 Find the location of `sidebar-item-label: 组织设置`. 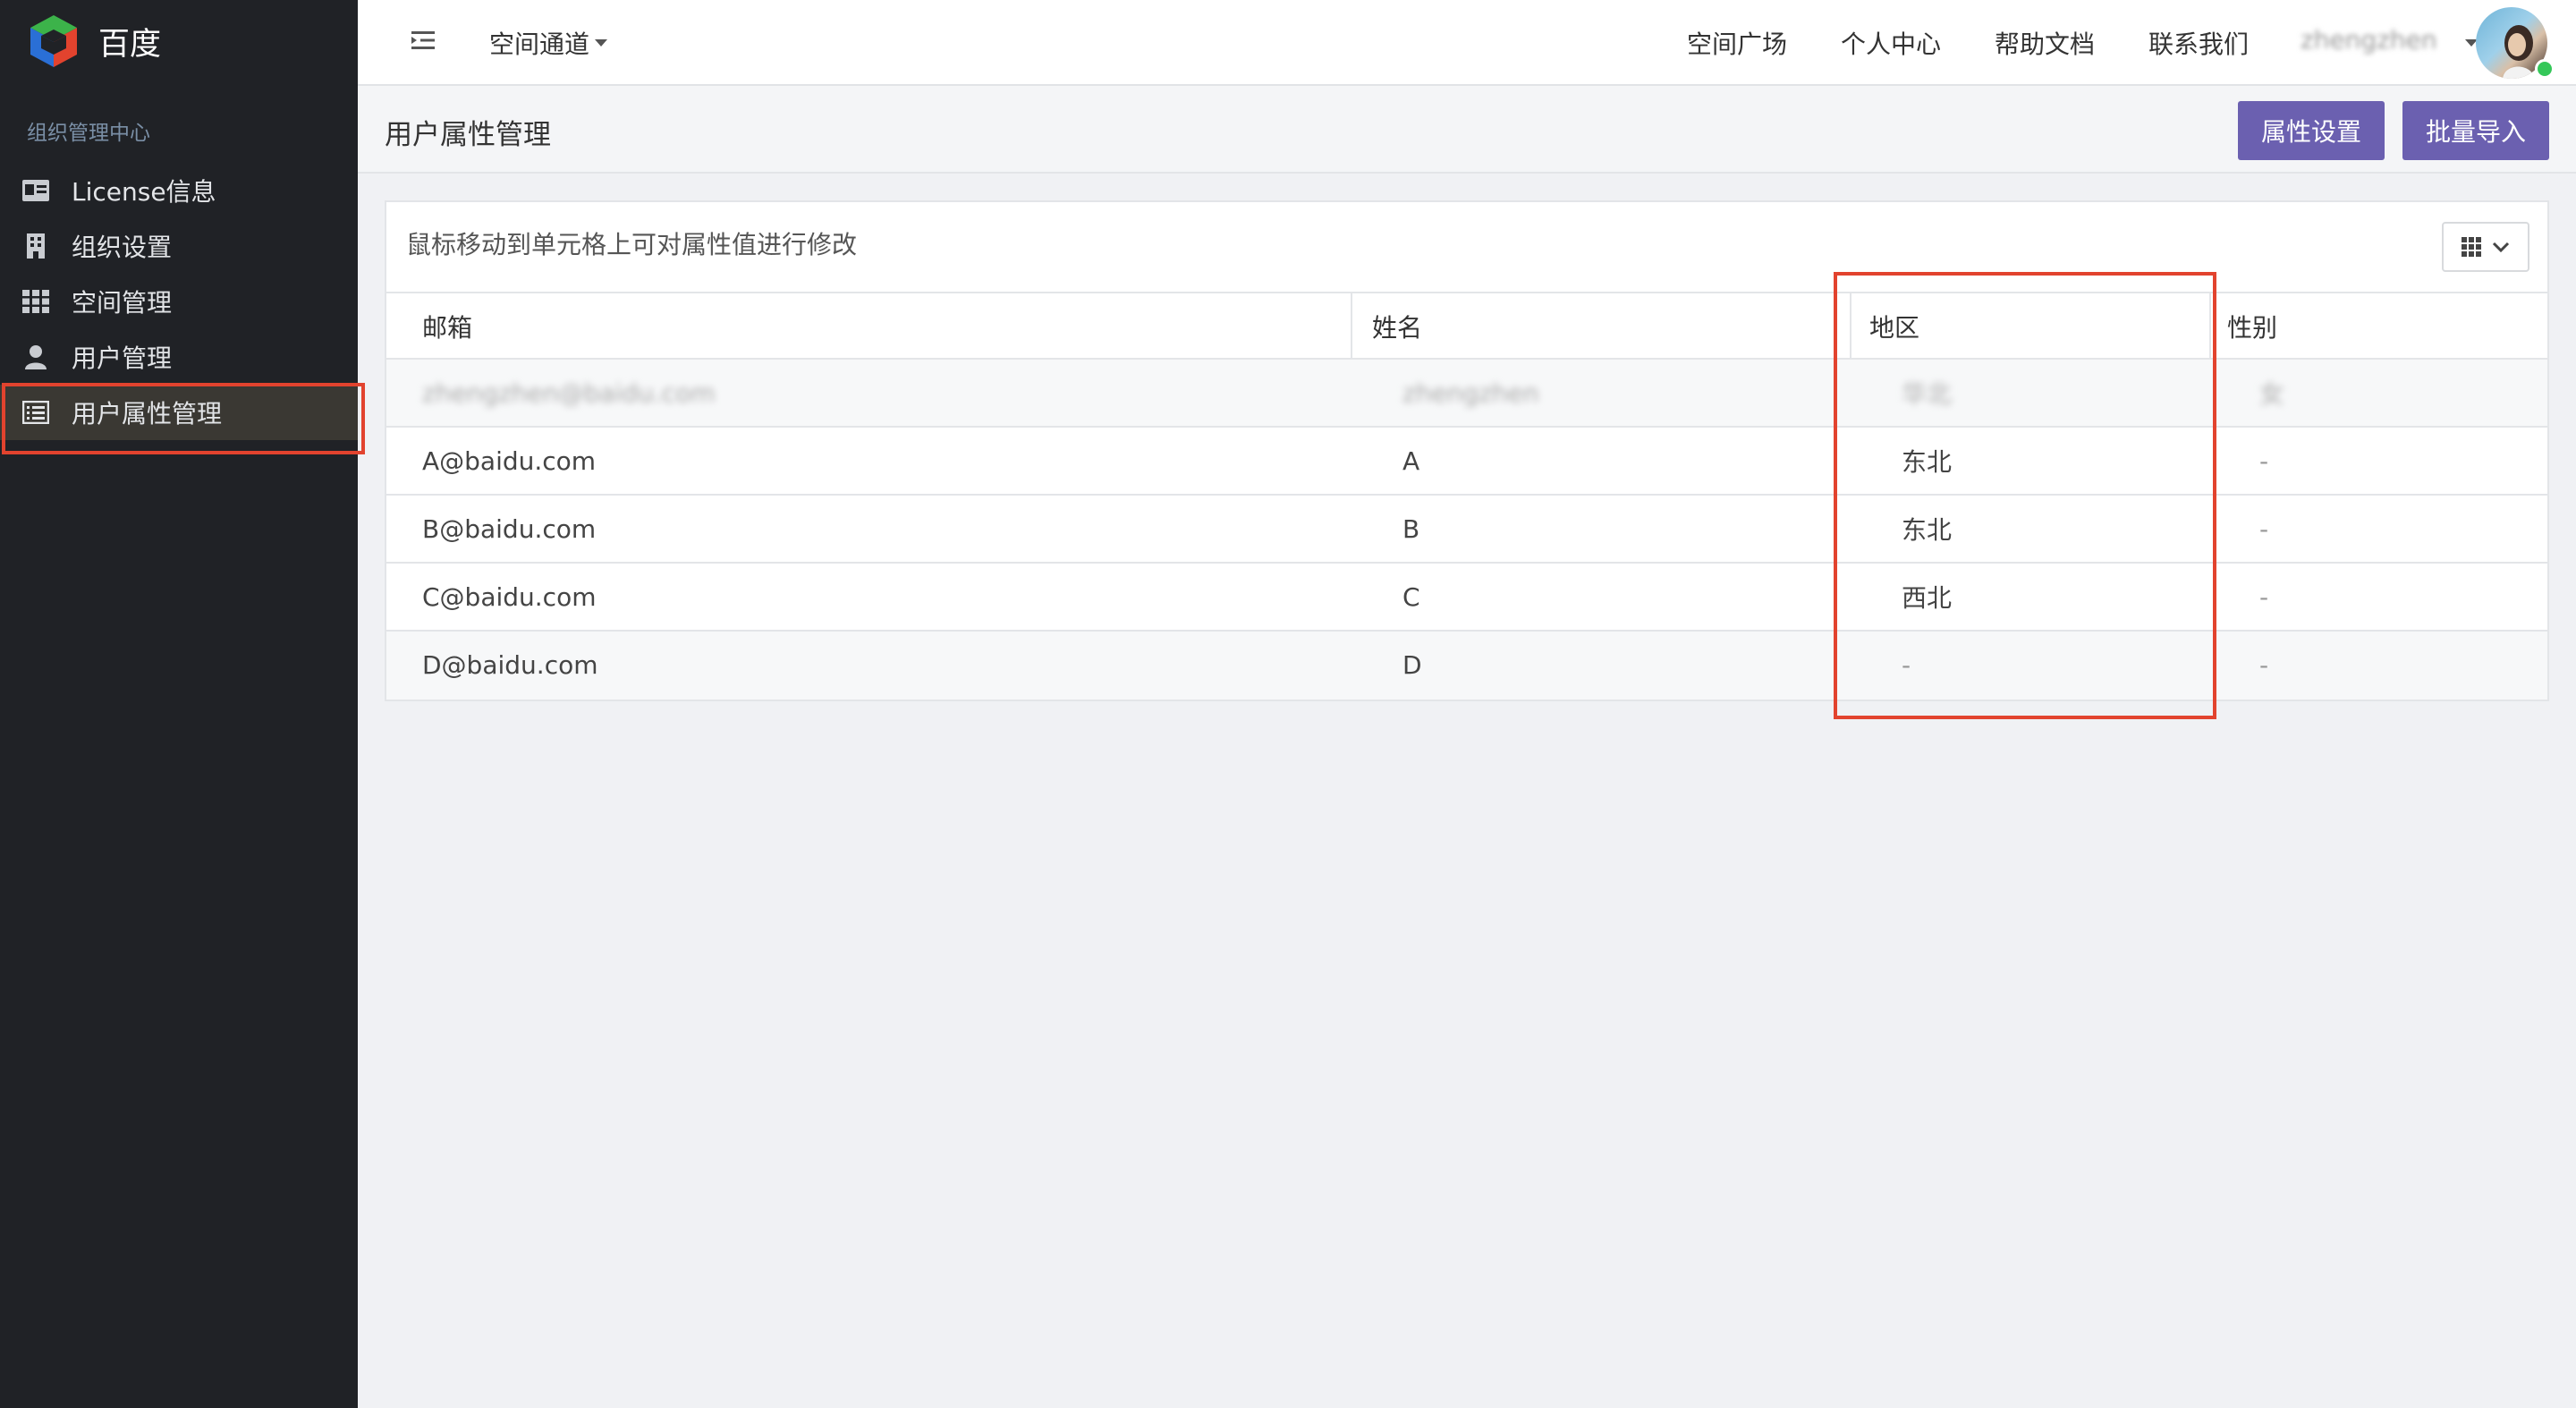

sidebar-item-label: 组织设置 is located at coordinates (122, 247).